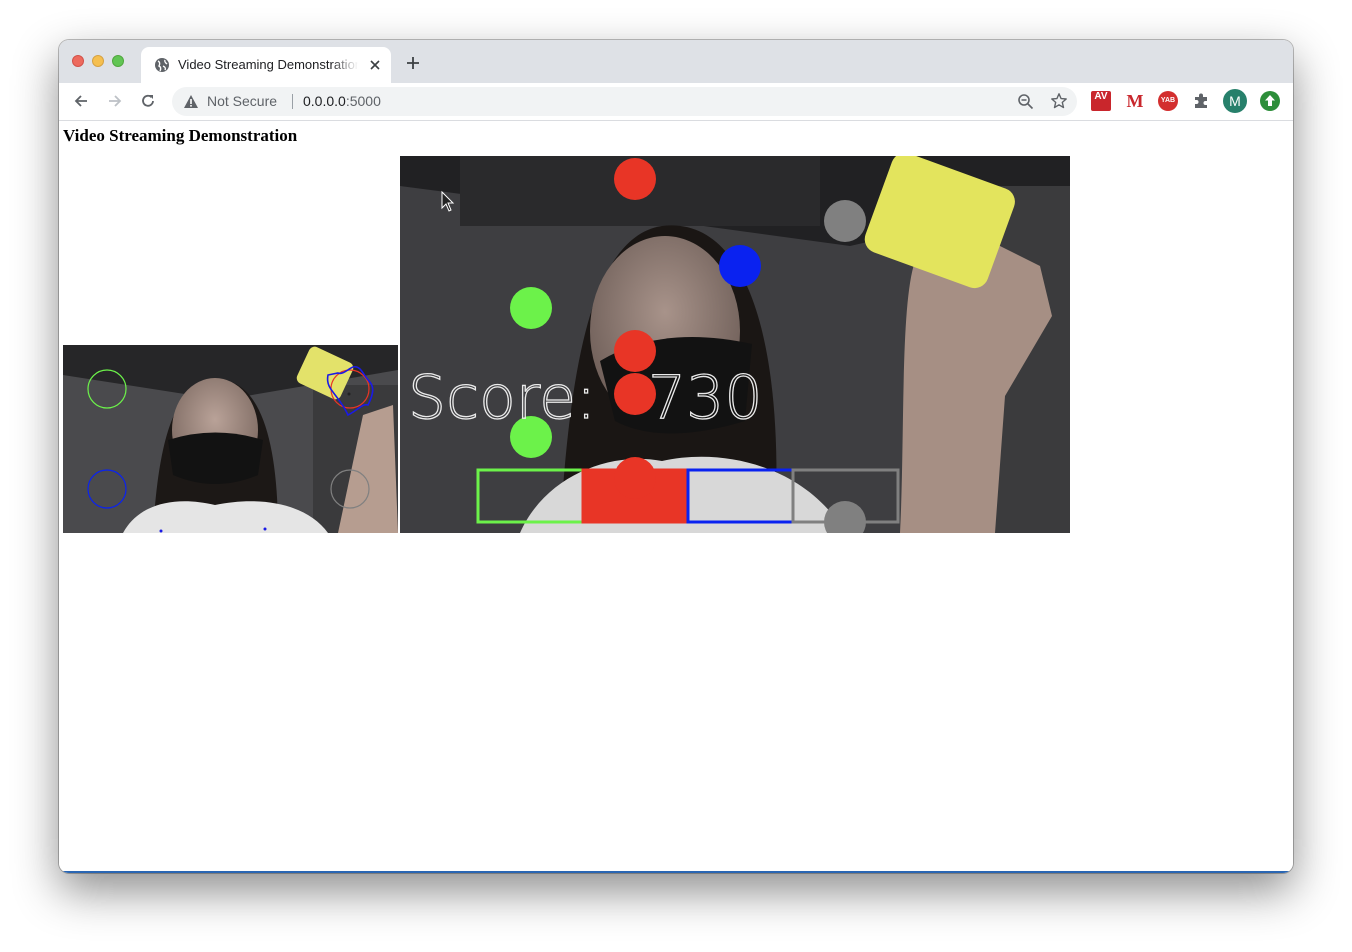  I want to click on url-text: 0.0.0.0:5000, so click(342, 101).